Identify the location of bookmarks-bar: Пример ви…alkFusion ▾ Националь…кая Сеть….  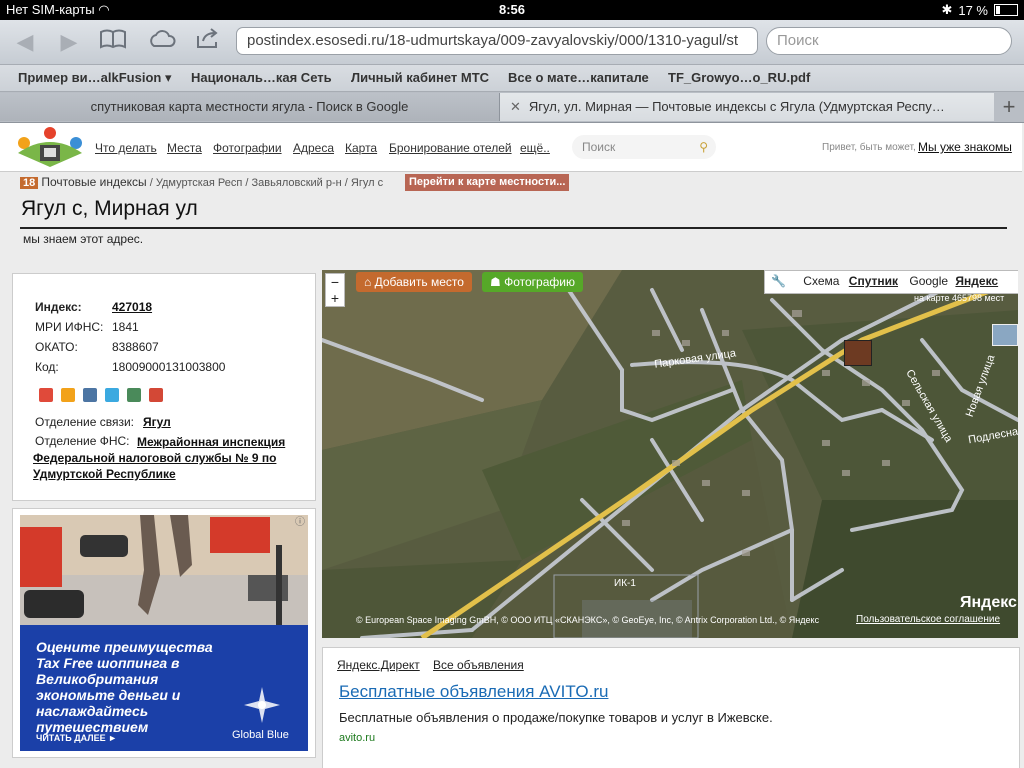
(512, 78).